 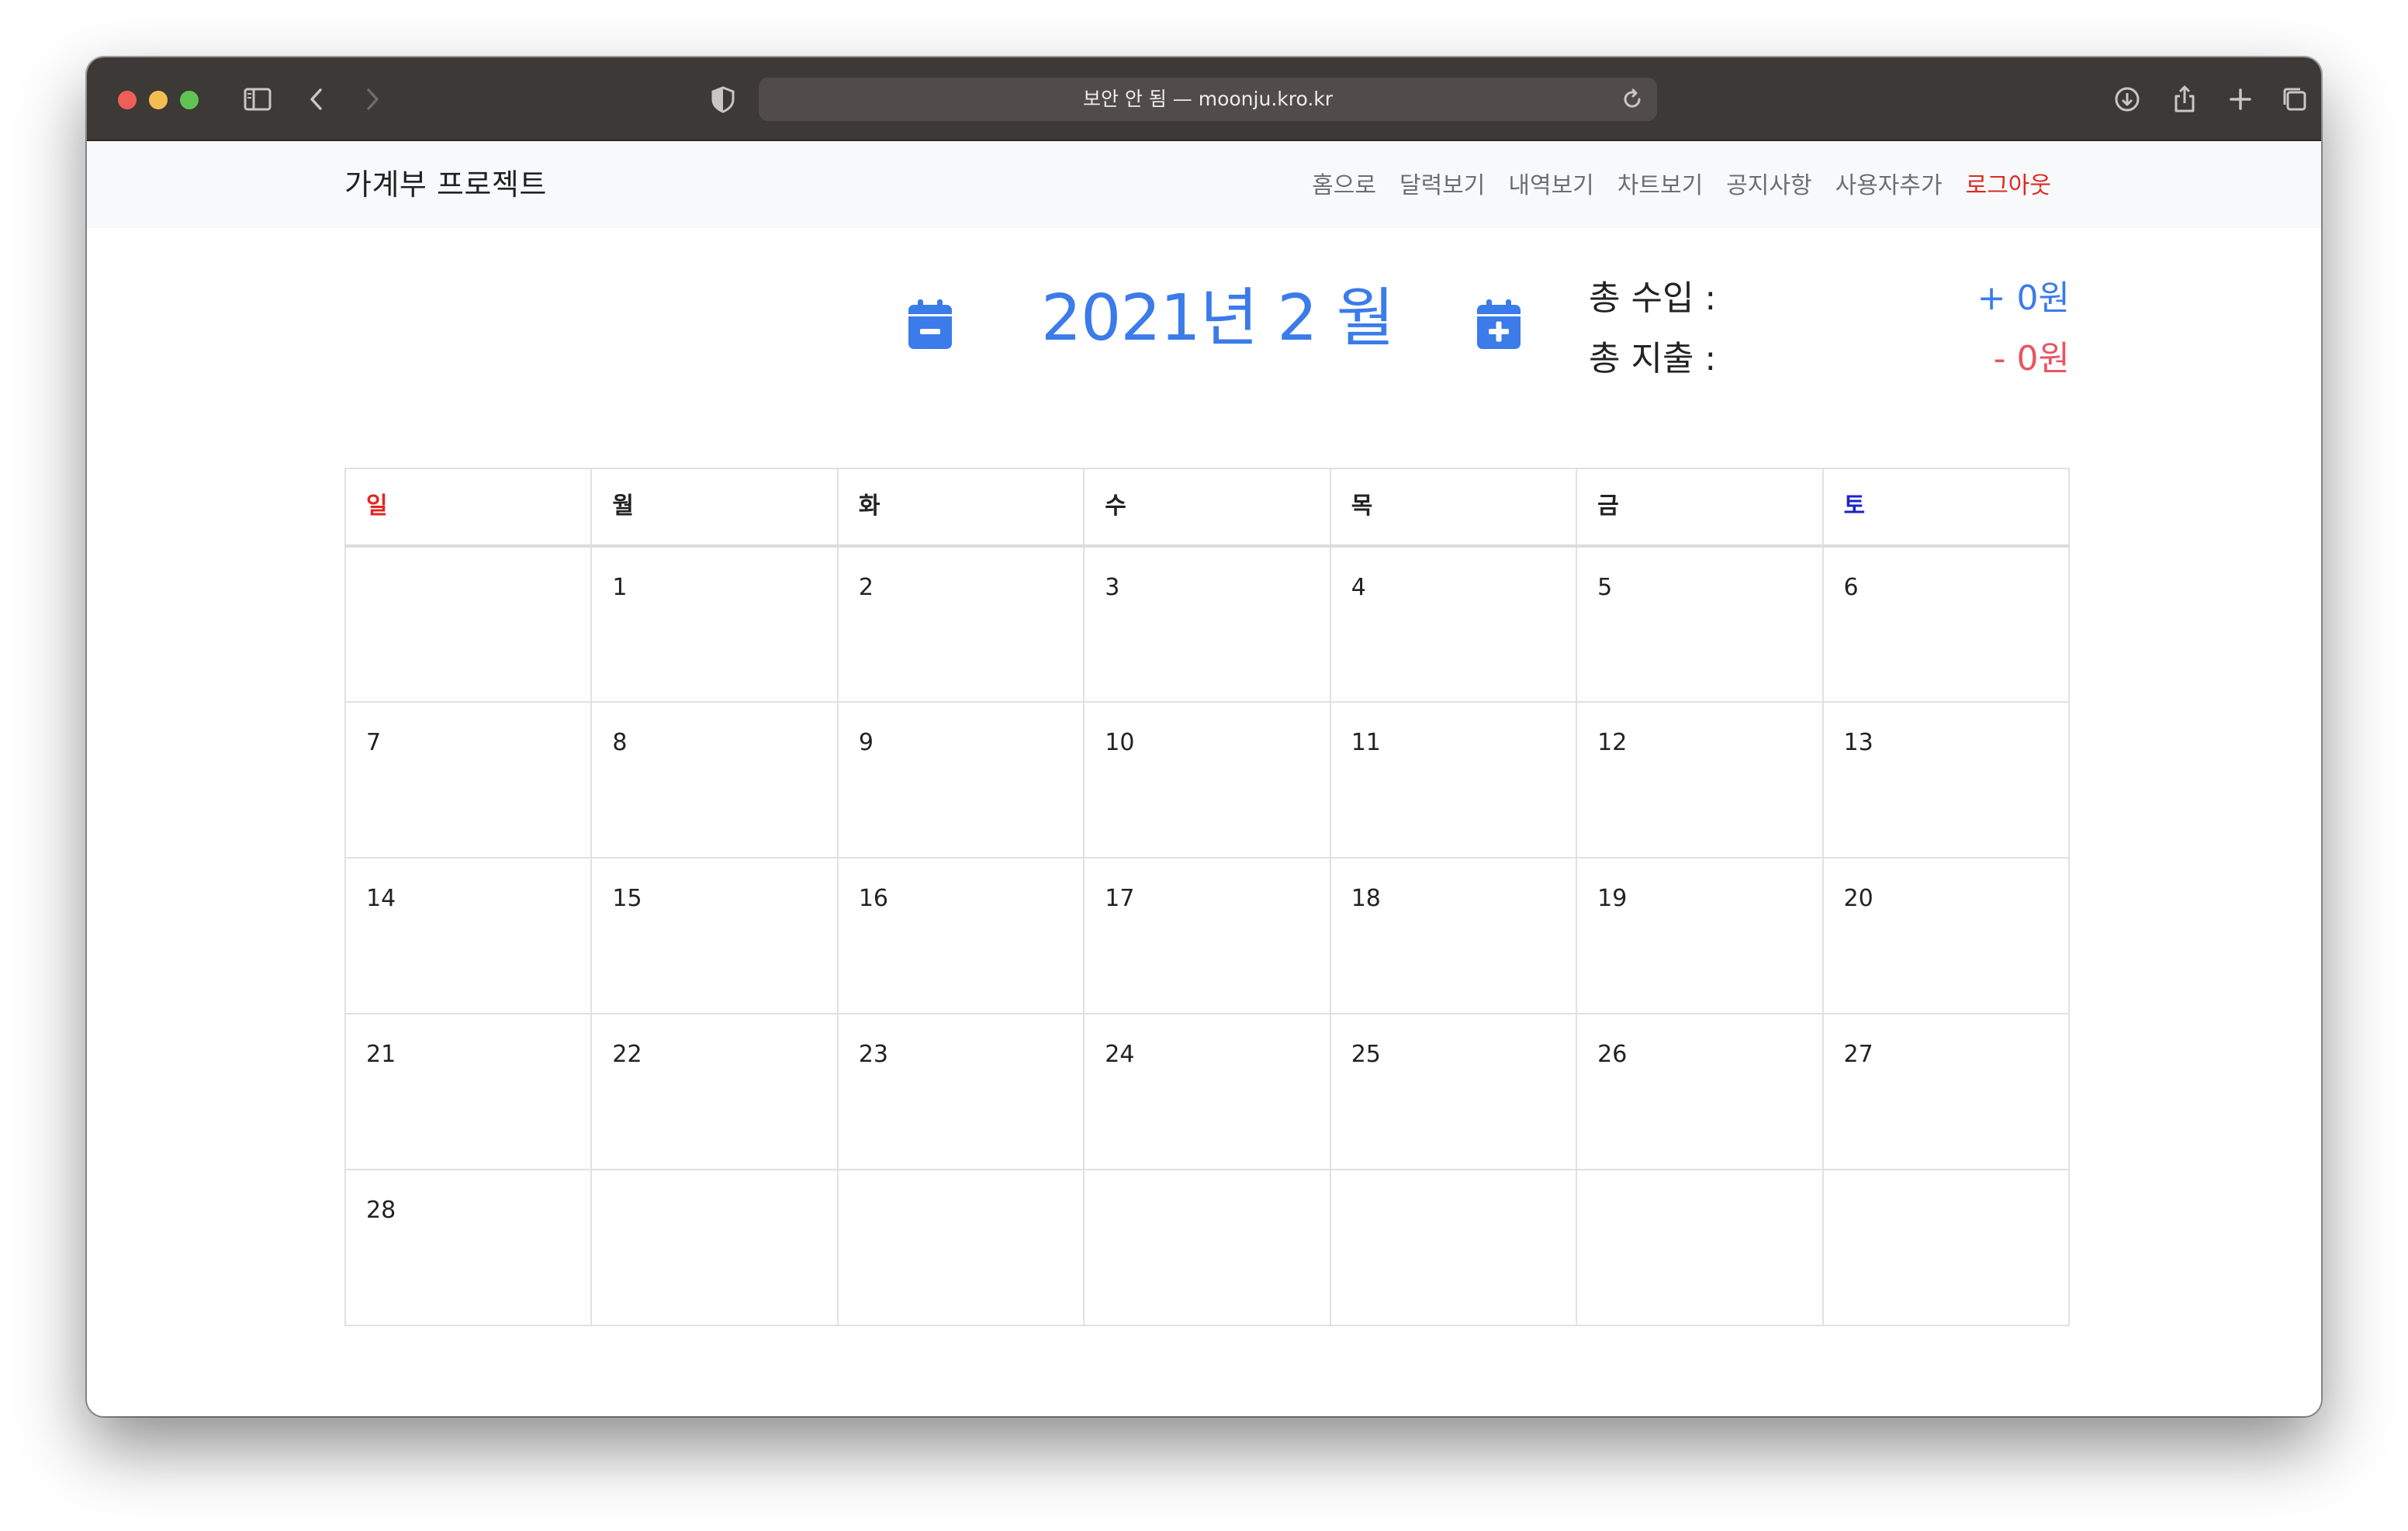 I want to click on day-cell: 13, so click(x=1947, y=780).